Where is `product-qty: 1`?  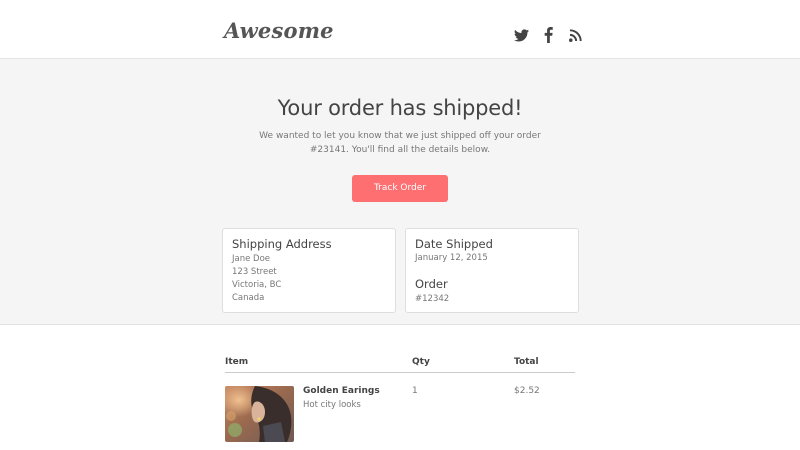 product-qty: 1 is located at coordinates (415, 391).